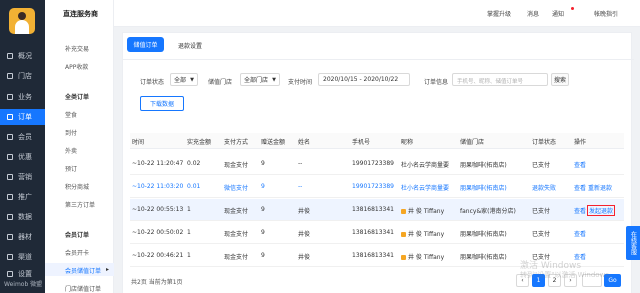  I want to click on messages-link: 消息, so click(533, 13).